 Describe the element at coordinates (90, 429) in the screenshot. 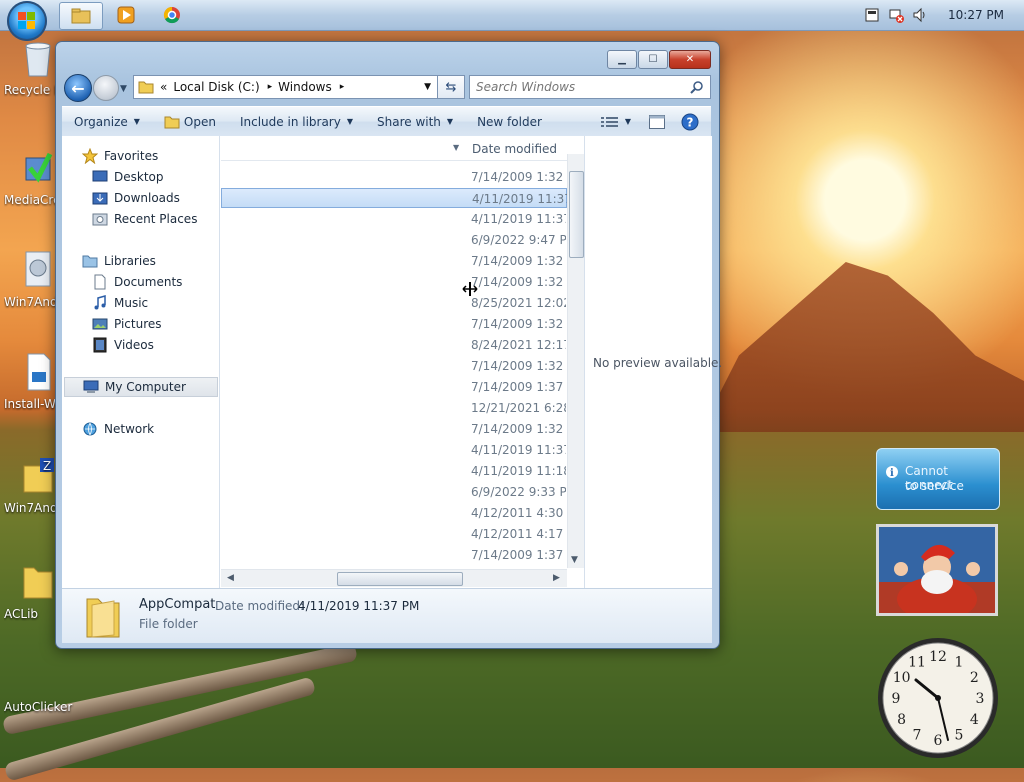

I see `network-icon` at that location.